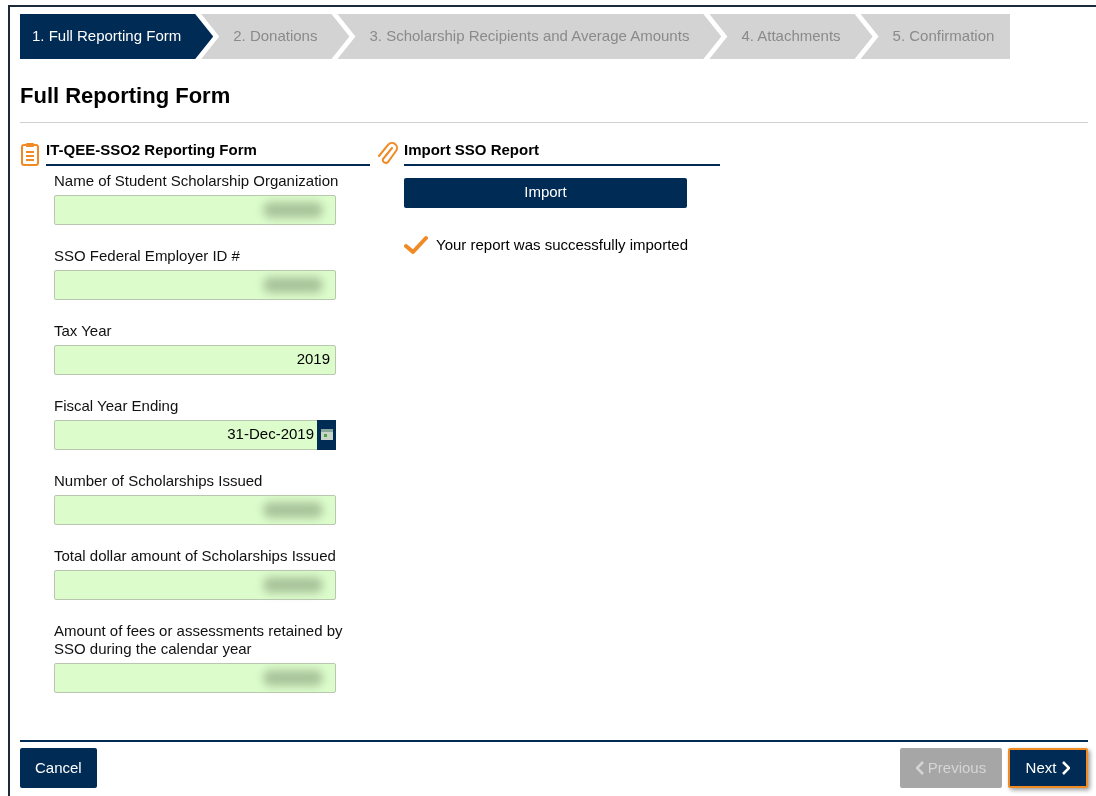 The width and height of the screenshot is (1096, 796). Describe the element at coordinates (195, 555) in the screenshot. I see `field-label: Total dollar amount of Scholarships Issued` at that location.